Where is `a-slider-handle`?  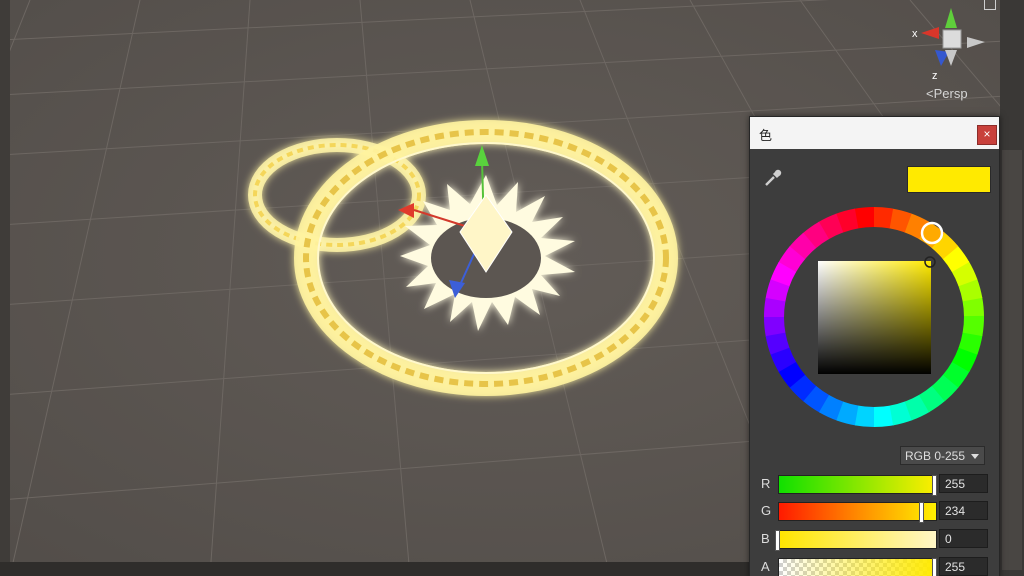
a-slider-handle is located at coordinates (934, 567).